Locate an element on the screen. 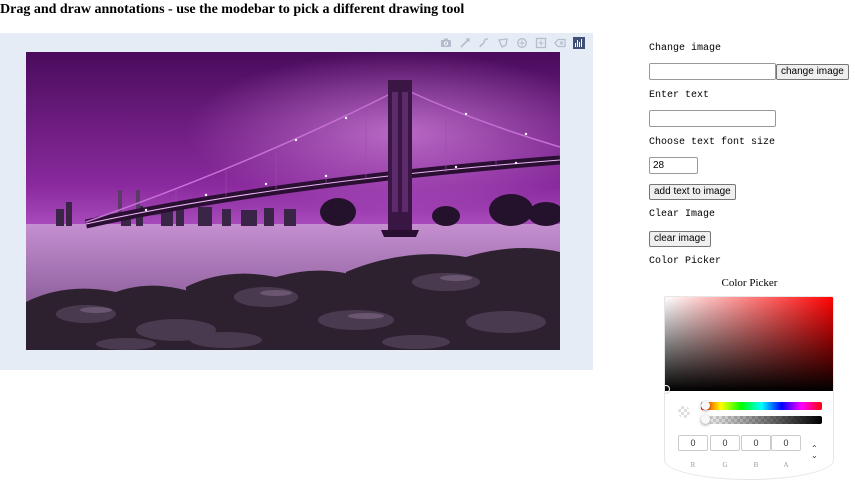 The height and width of the screenshot is (485, 855). format-toggle-icon: ⌃ ⌄ is located at coordinates (814, 452).